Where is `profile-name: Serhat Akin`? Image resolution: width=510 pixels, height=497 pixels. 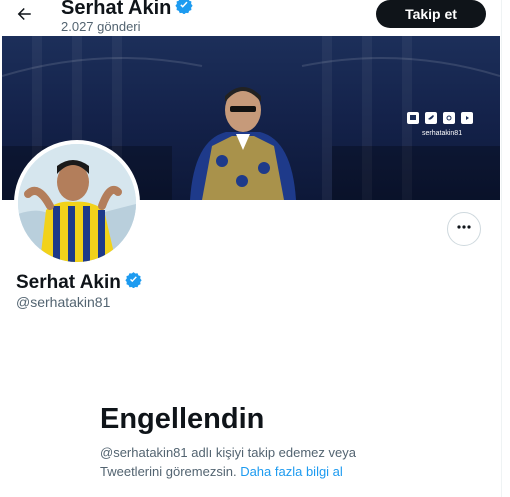
profile-name: Serhat Akin is located at coordinates (79, 282).